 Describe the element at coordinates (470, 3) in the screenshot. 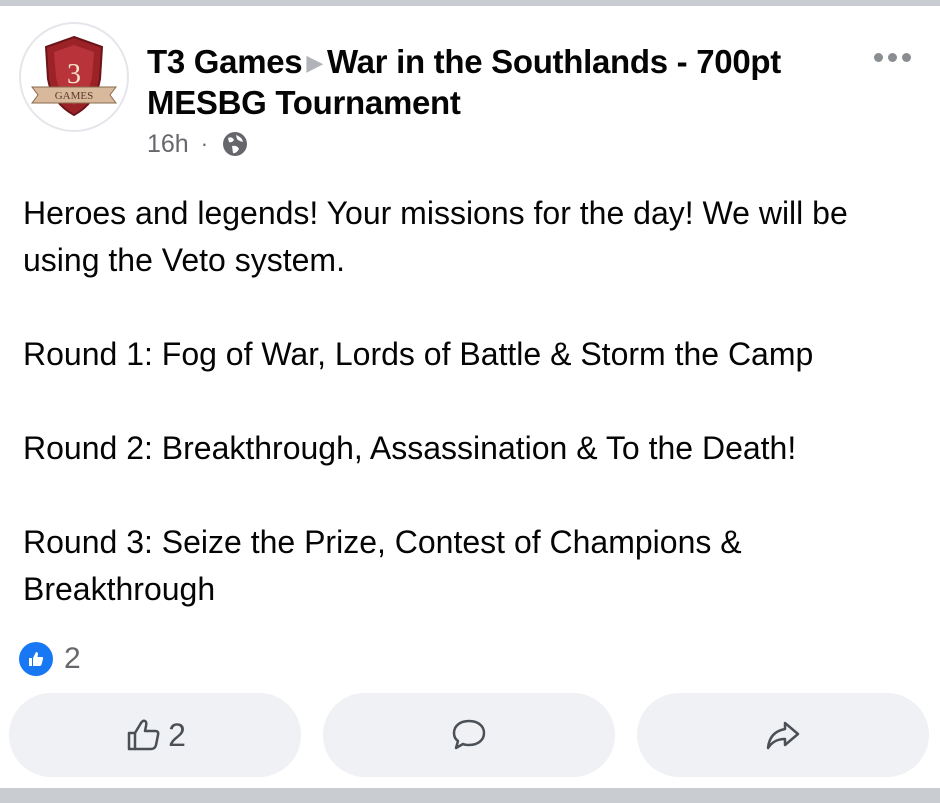

I see `top-divider` at that location.